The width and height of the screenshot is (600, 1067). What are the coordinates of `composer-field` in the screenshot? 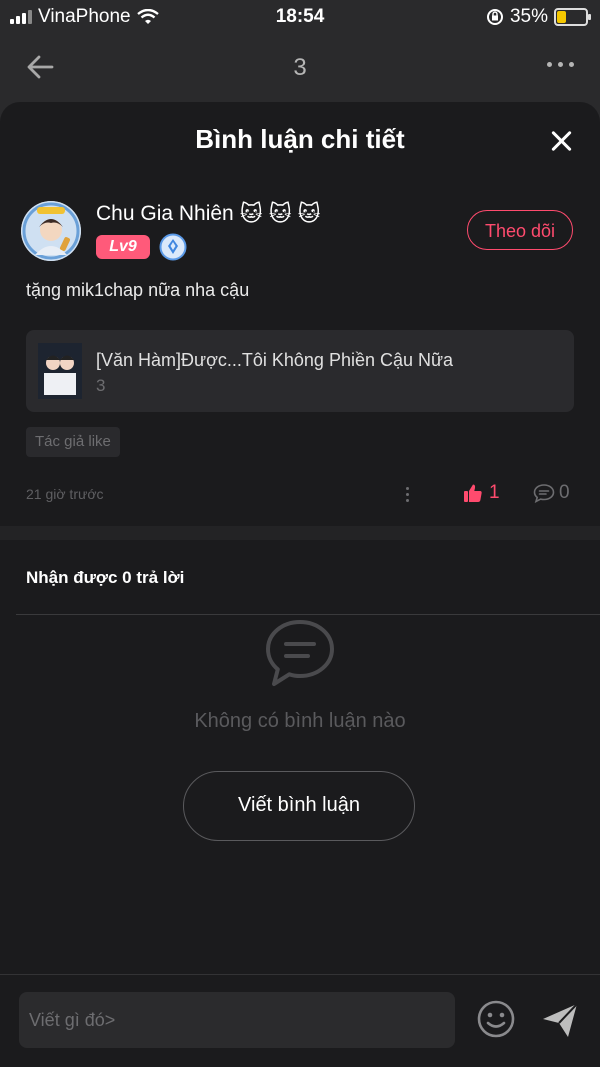 It's located at (237, 1020).